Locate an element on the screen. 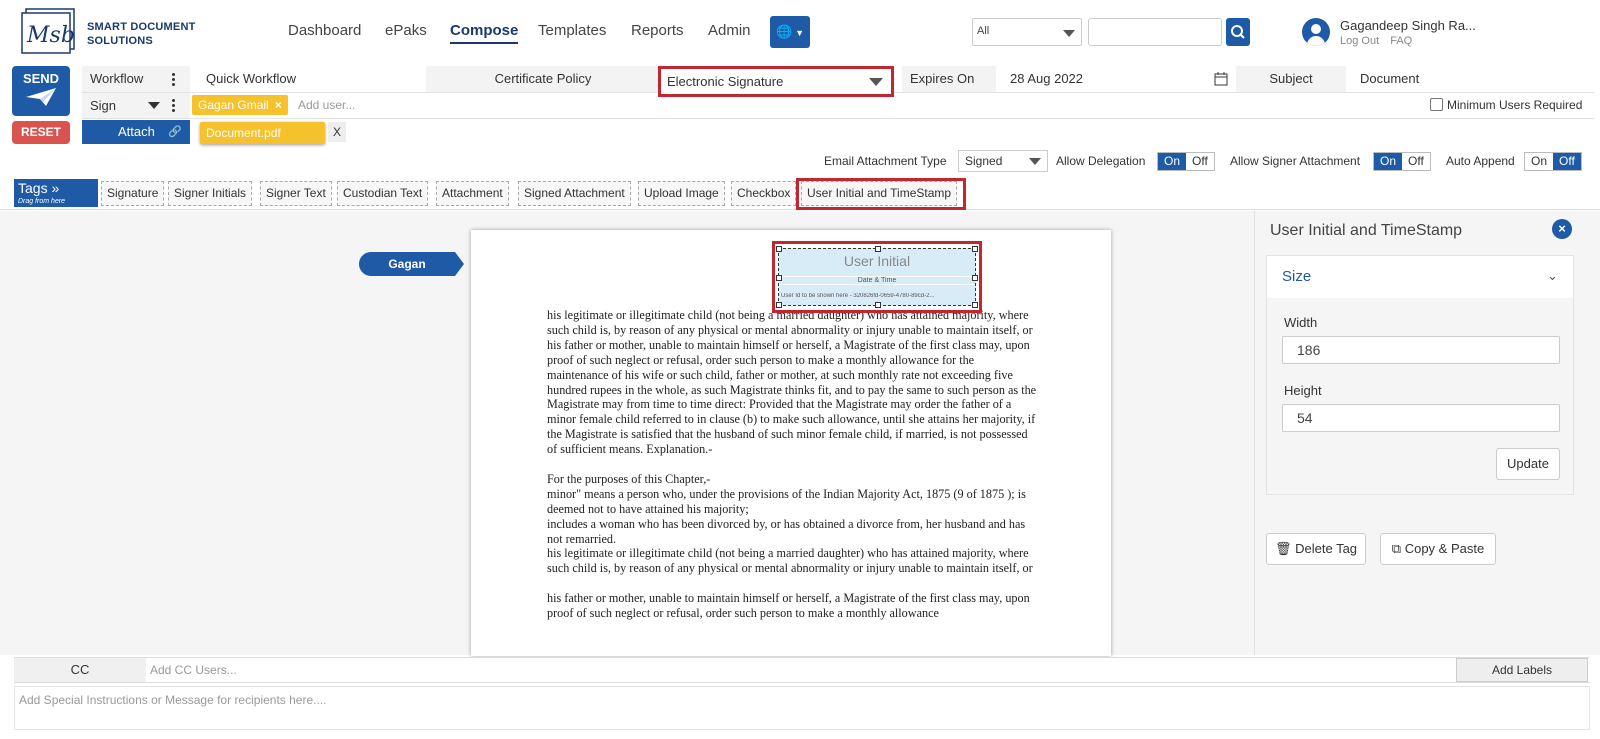 This screenshot has height=739, width=1600. search-input is located at coordinates (1155, 32).